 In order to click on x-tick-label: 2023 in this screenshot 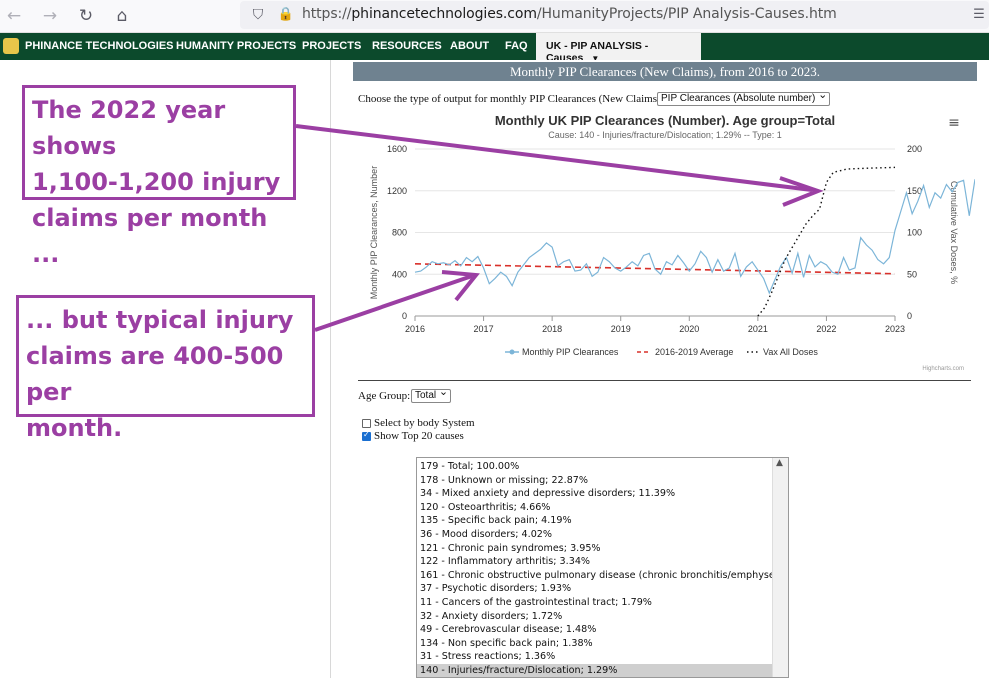, I will do `click(895, 329)`.